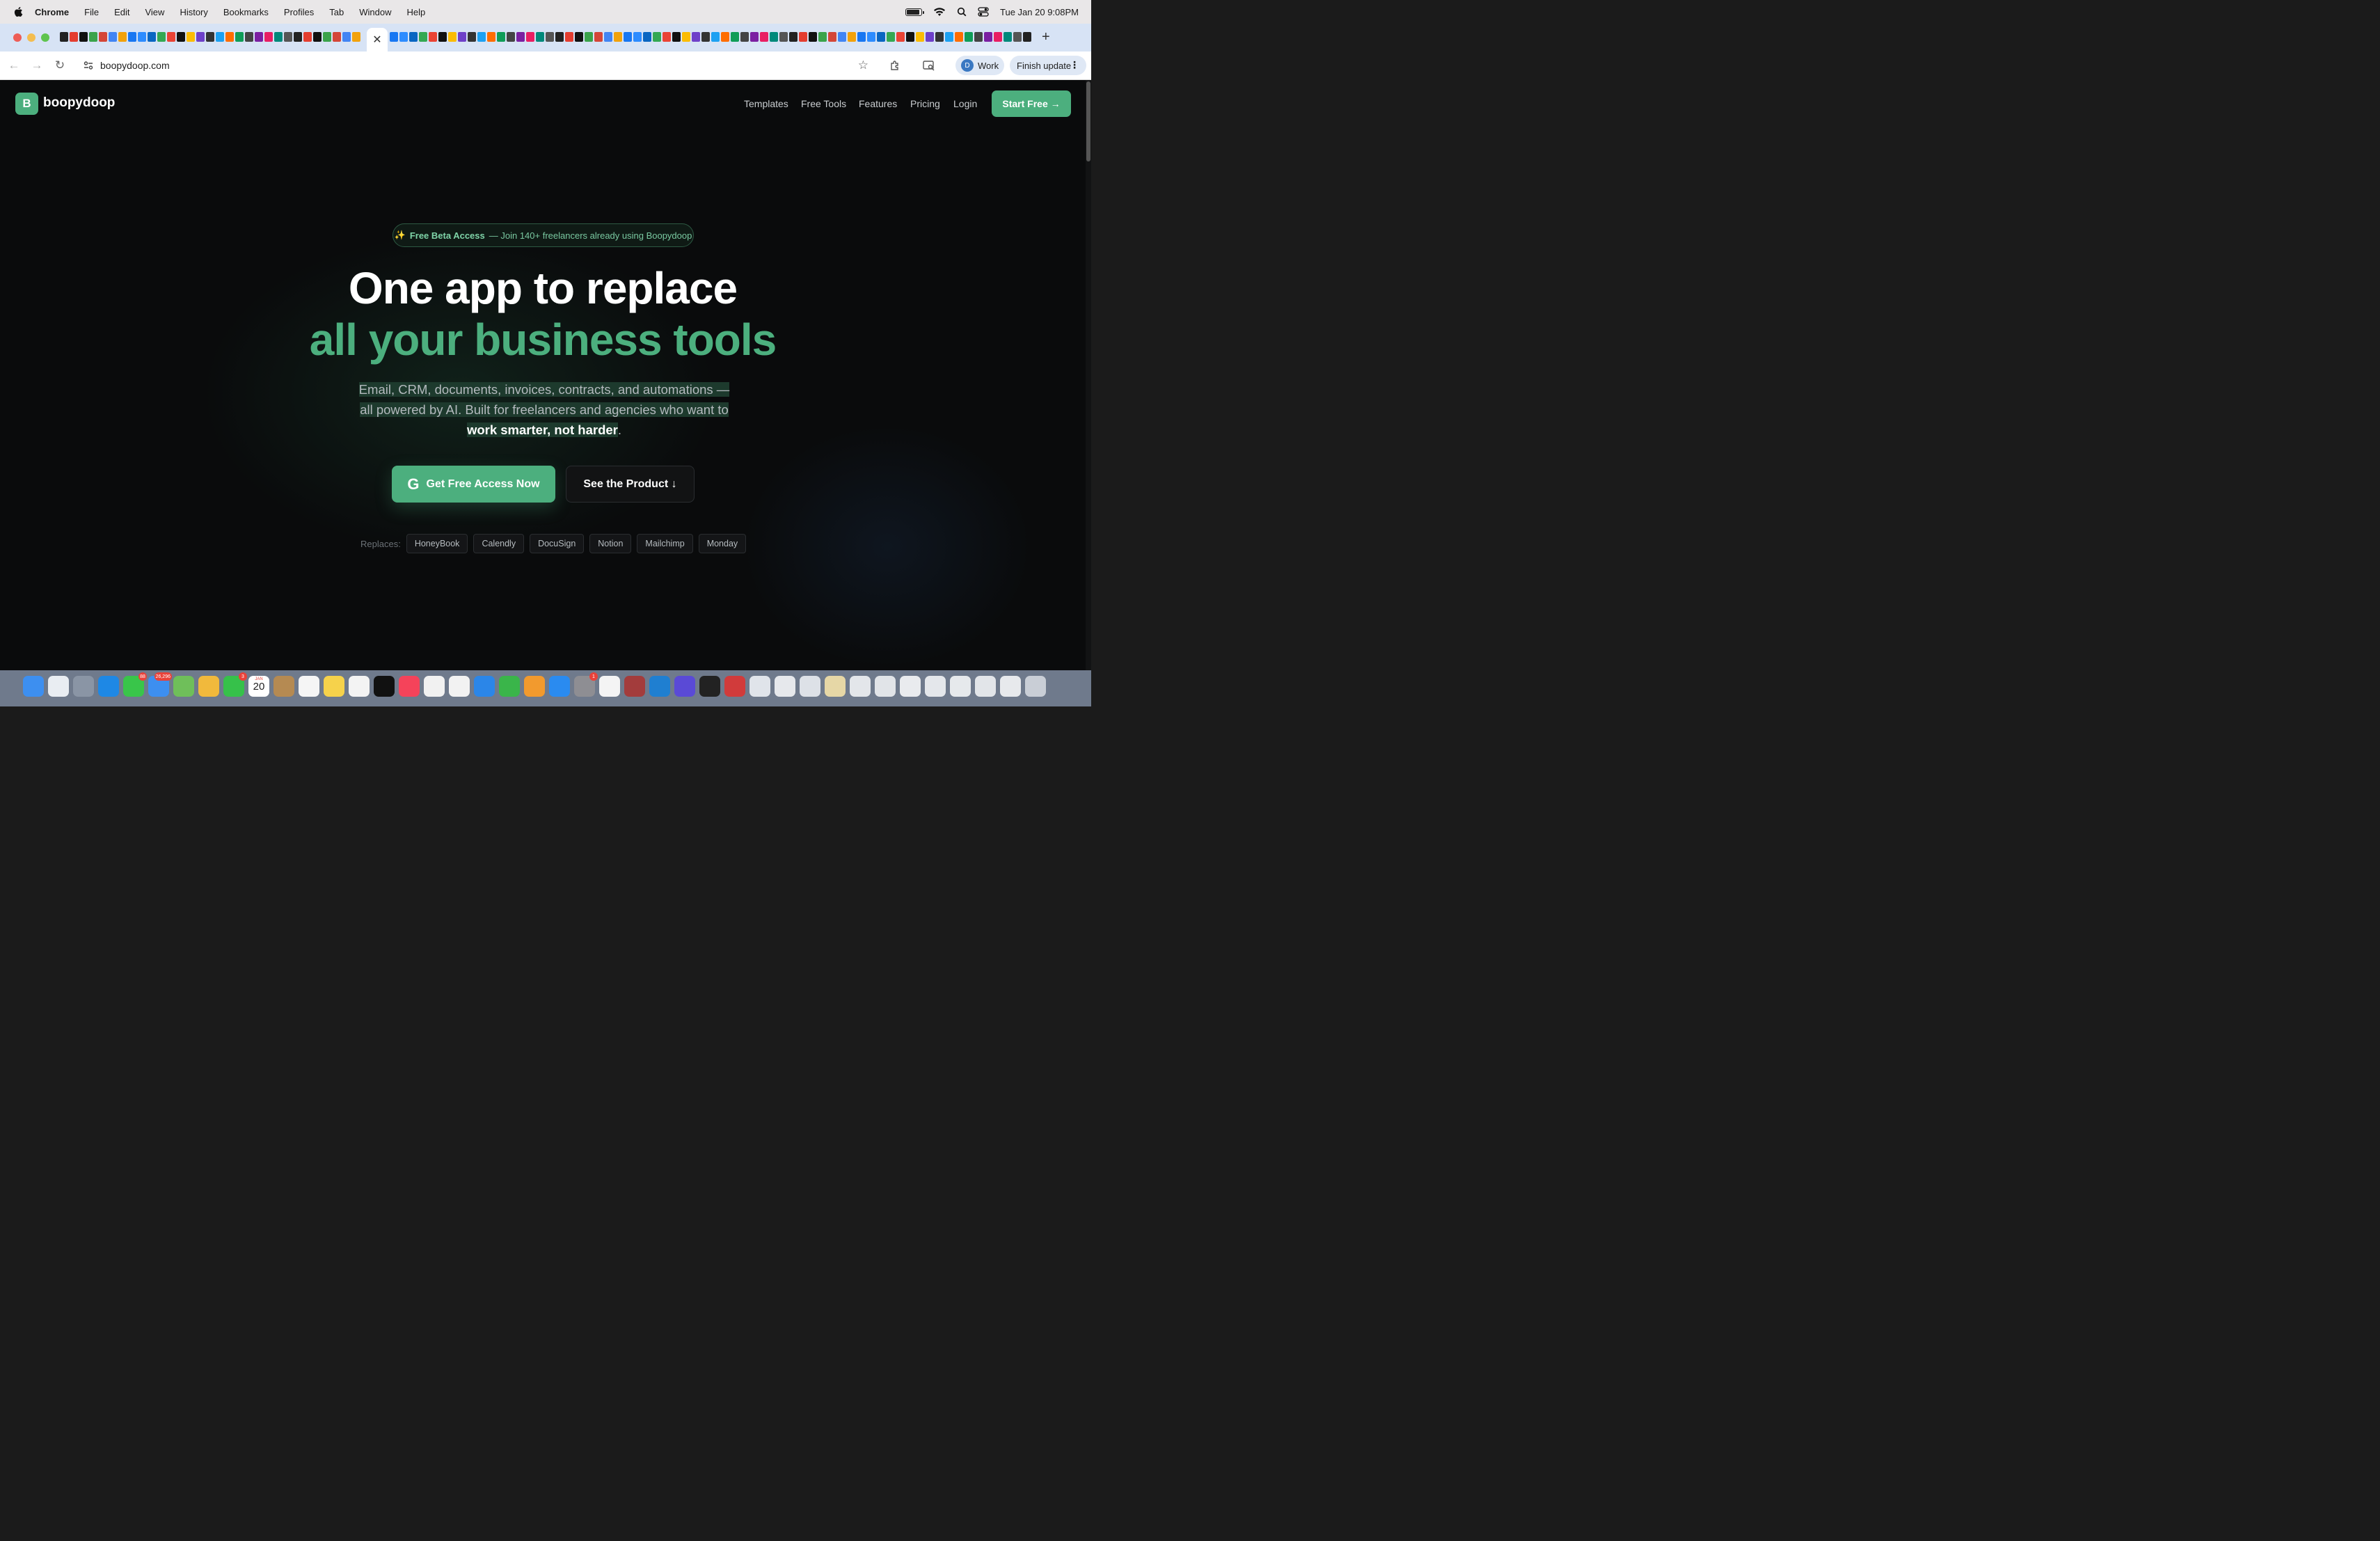 This screenshot has height=1541, width=2380. What do you see at coordinates (473, 484) in the screenshot?
I see `get-free-access-button: G Get Free Access Now` at bounding box center [473, 484].